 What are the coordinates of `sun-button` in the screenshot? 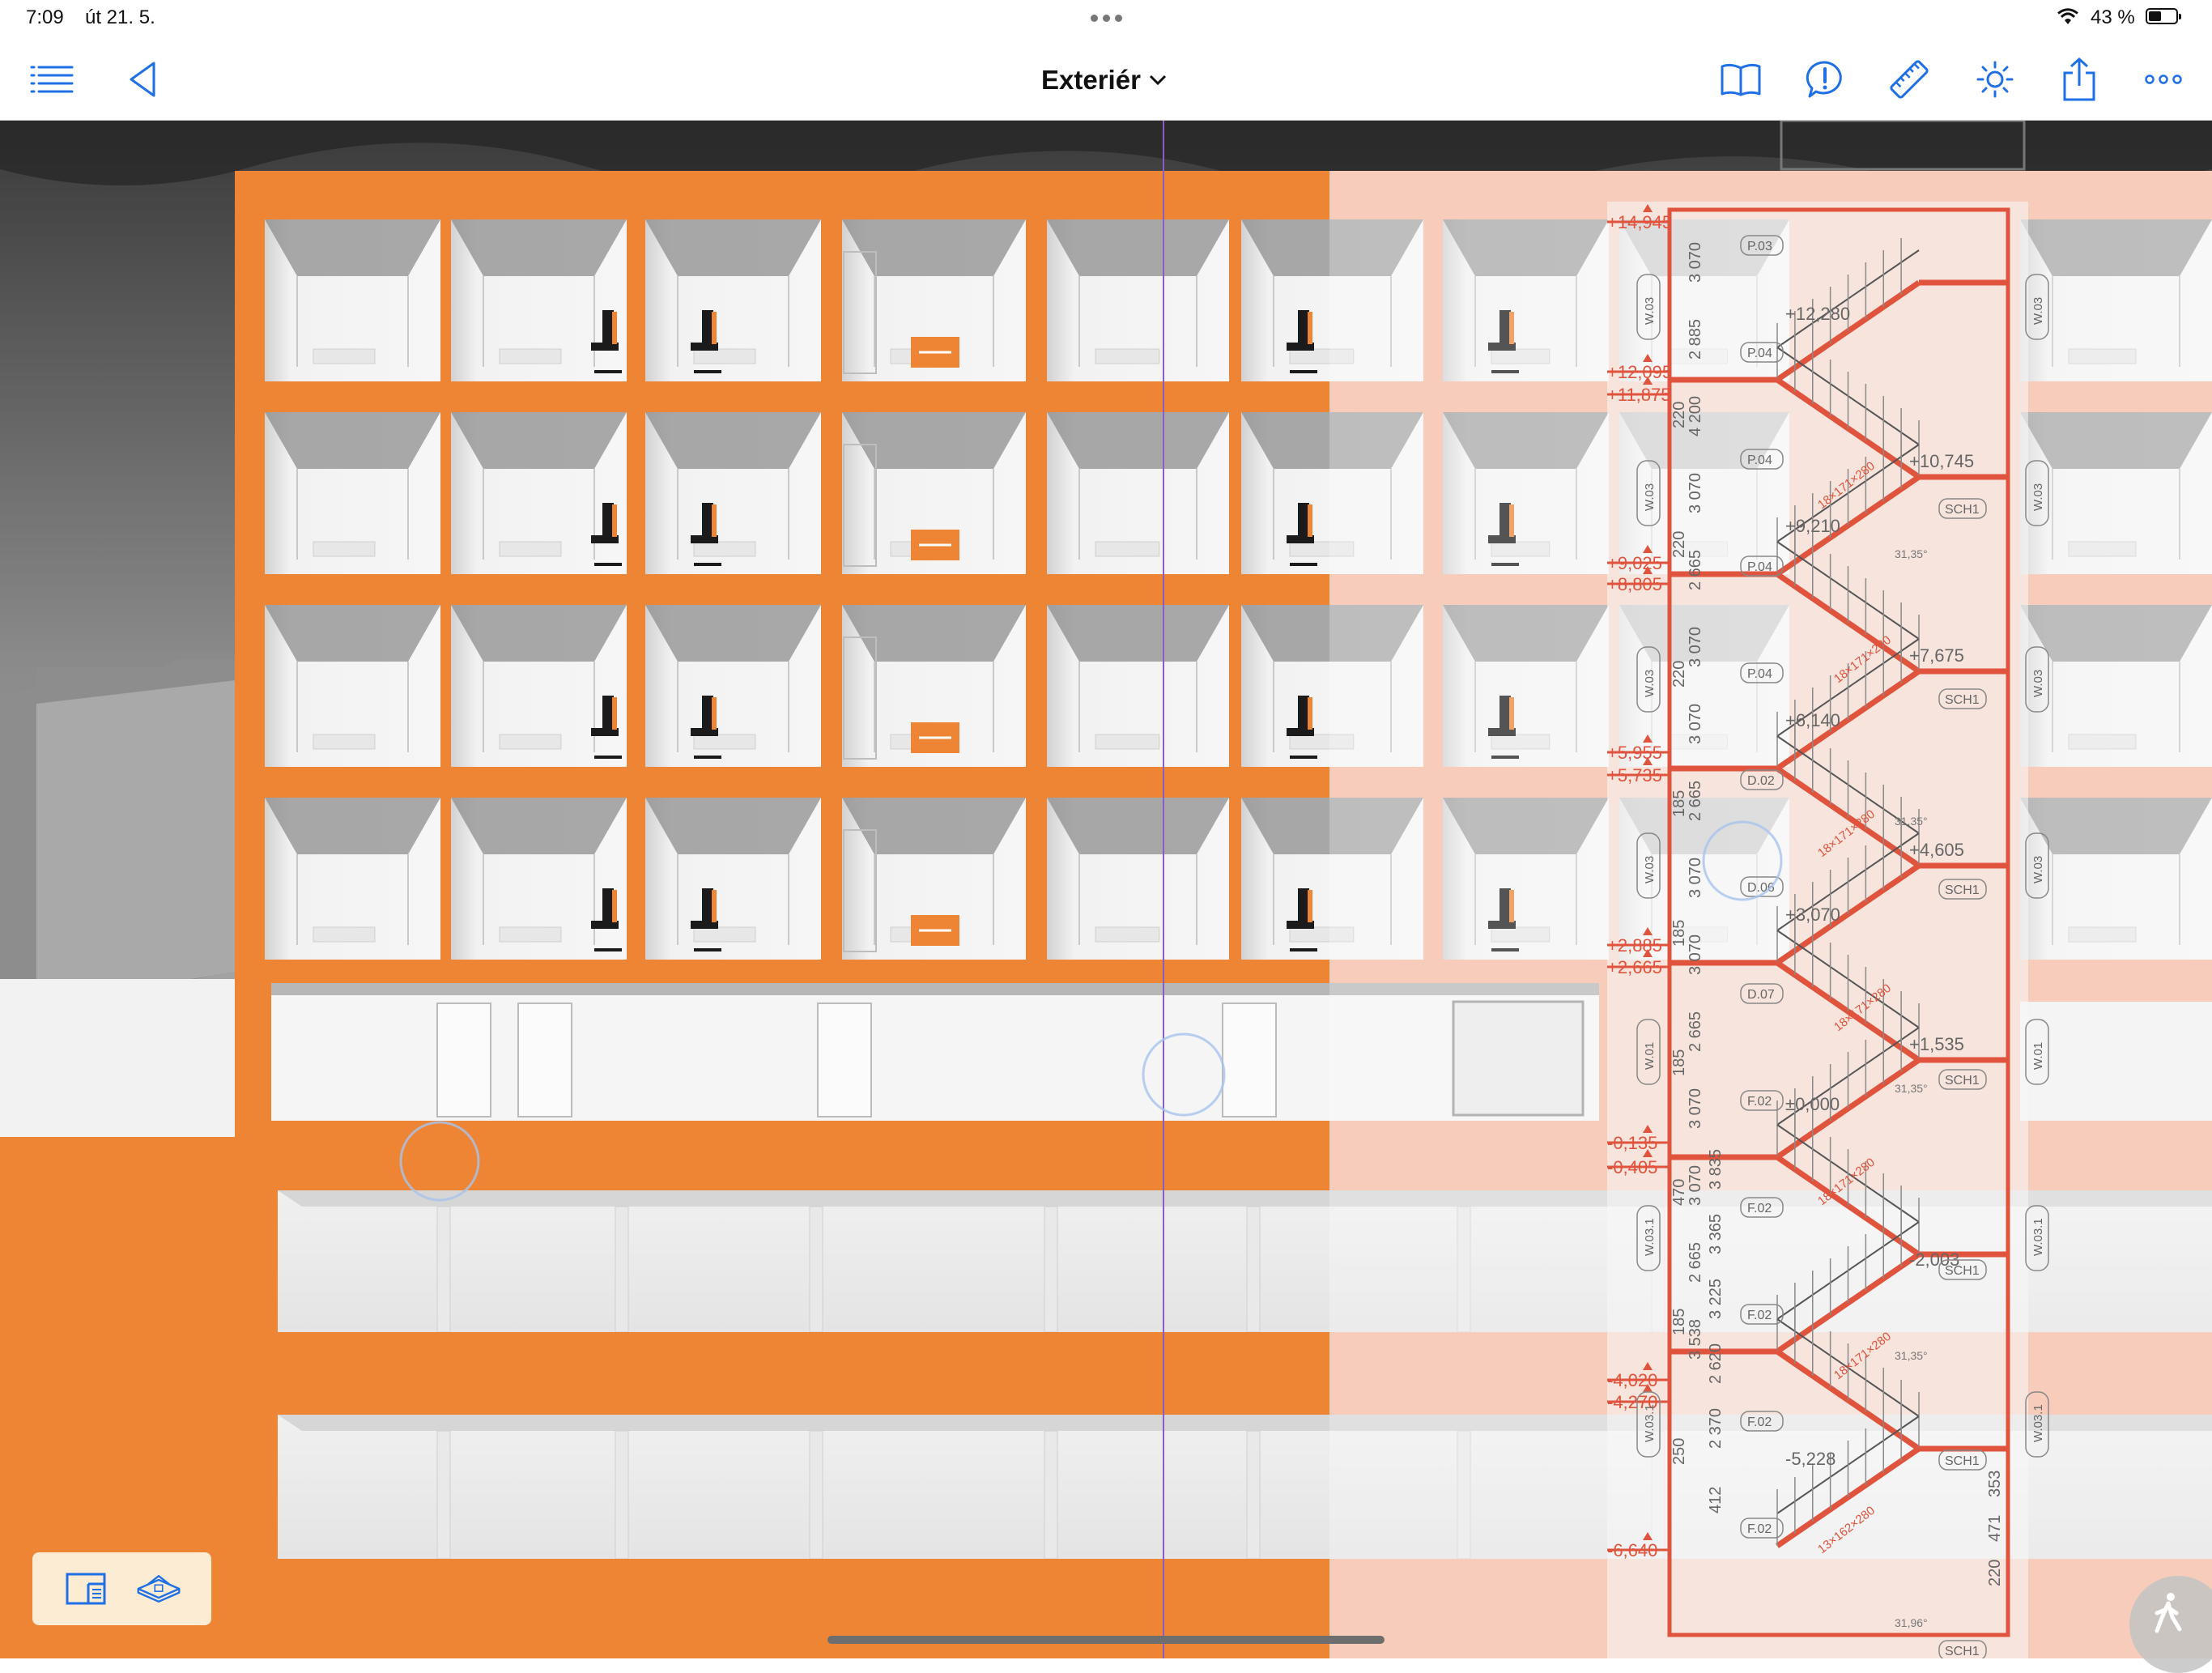 It's located at (1995, 79).